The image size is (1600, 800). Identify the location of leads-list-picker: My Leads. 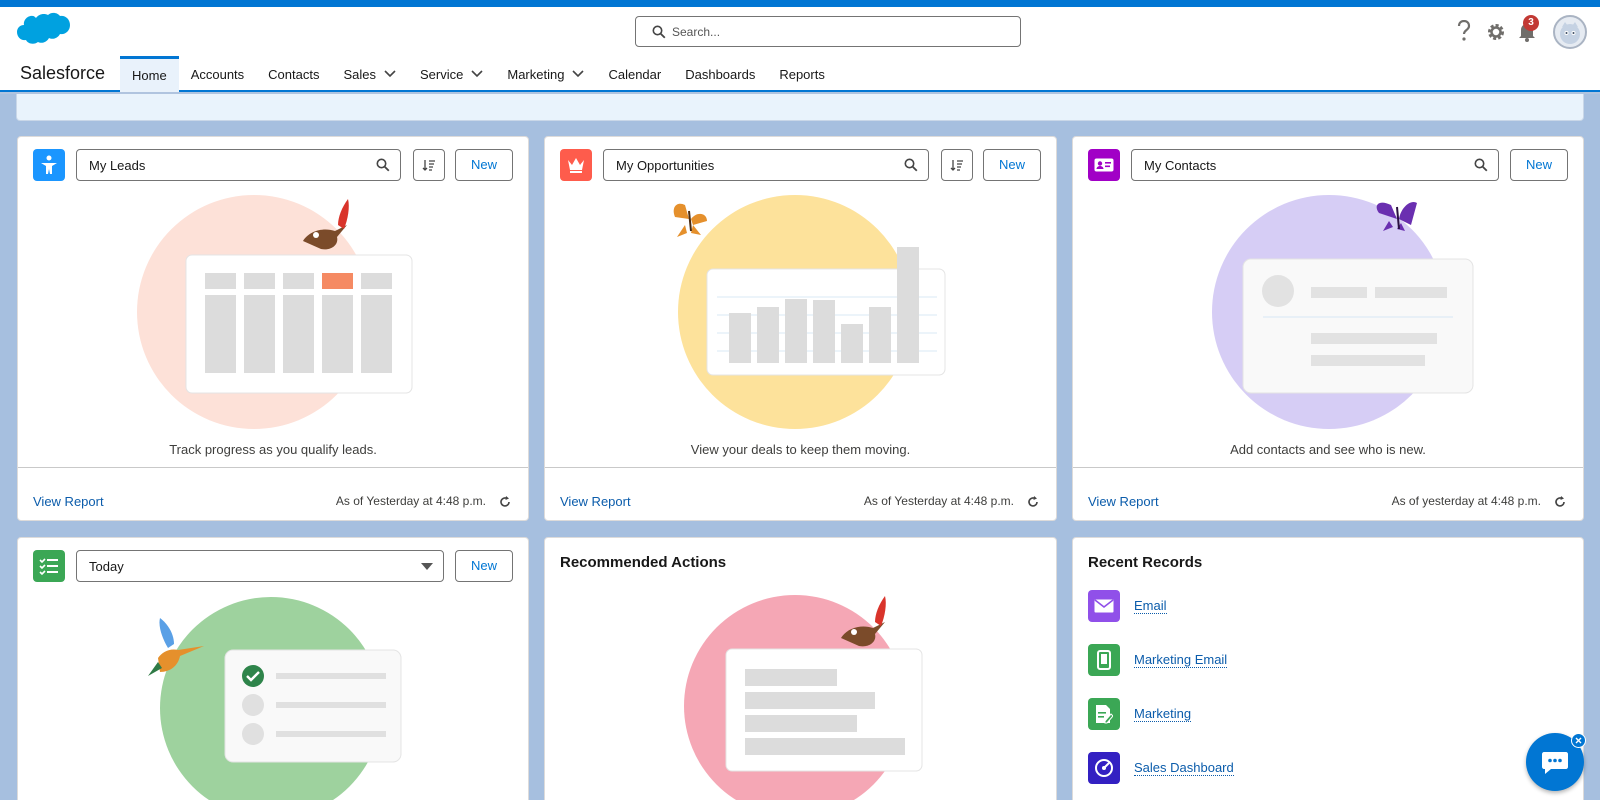
(238, 165).